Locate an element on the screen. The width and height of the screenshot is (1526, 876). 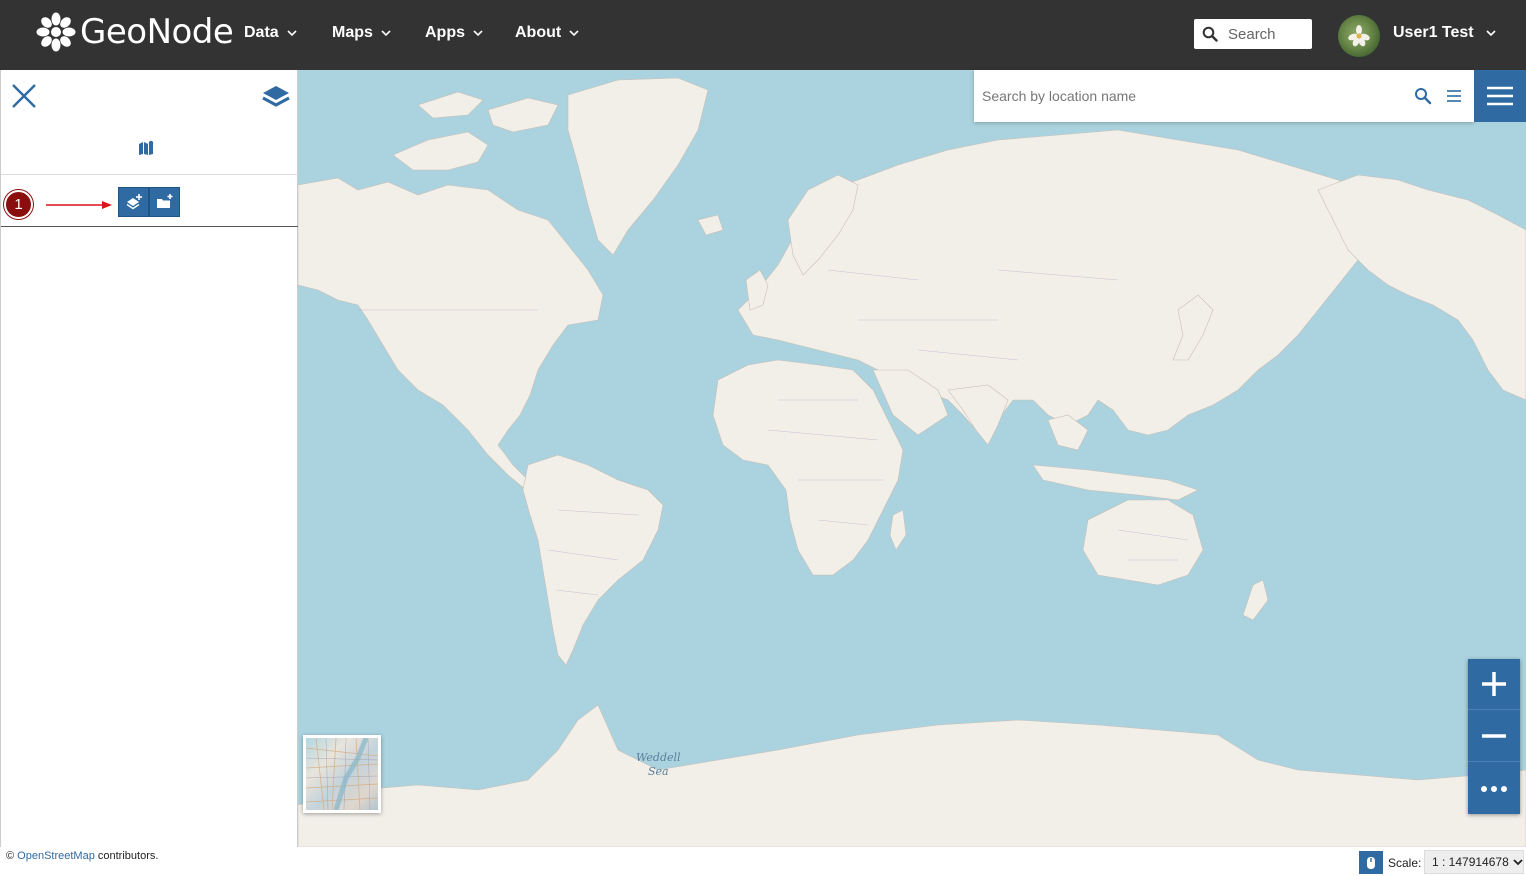
add-group-icon is located at coordinates (164, 201).